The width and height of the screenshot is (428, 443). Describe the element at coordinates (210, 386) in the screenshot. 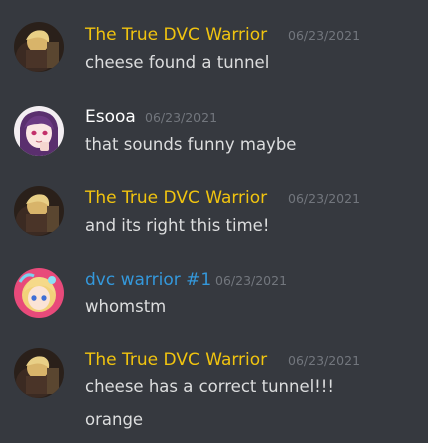

I see `message-text: cheese has a correct tunnel!!!` at that location.